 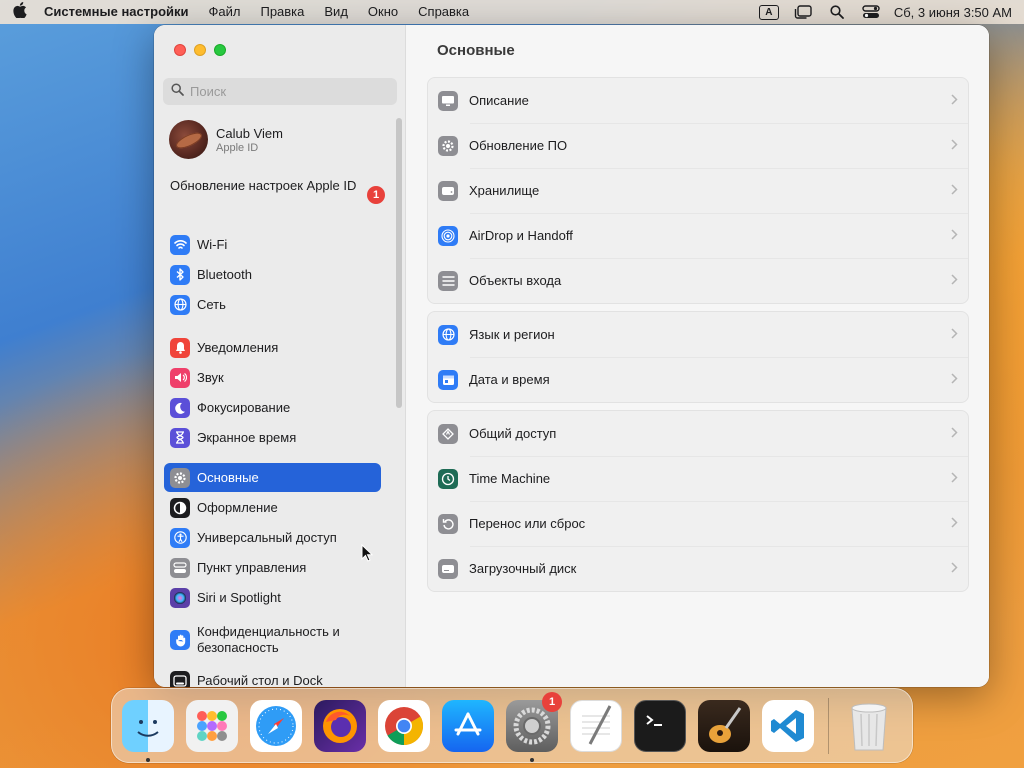 I want to click on sidebar-item-dock: Рабочий стол и Dock, so click(x=272, y=676).